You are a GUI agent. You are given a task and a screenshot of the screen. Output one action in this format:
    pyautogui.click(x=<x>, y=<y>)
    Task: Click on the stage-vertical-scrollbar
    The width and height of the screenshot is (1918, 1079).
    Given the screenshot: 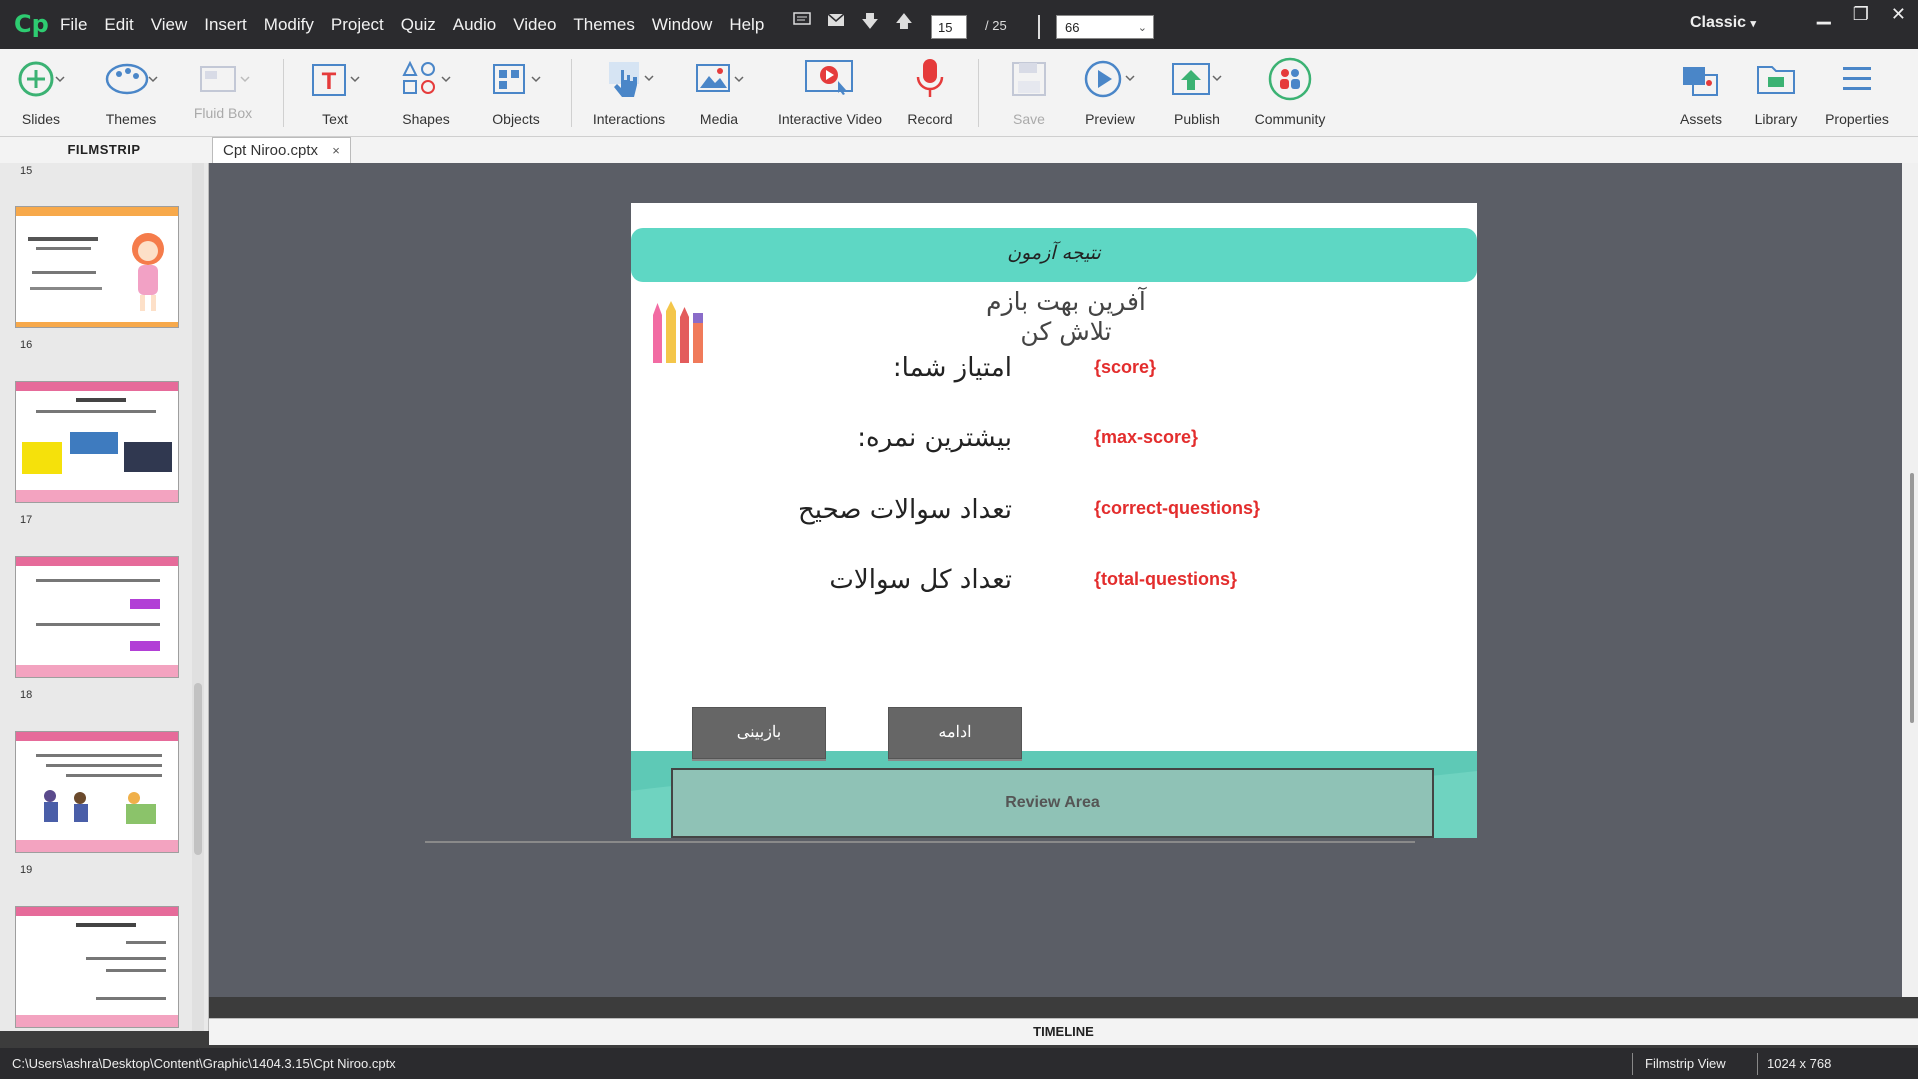 What is the action you would take?
    pyautogui.click(x=1910, y=580)
    